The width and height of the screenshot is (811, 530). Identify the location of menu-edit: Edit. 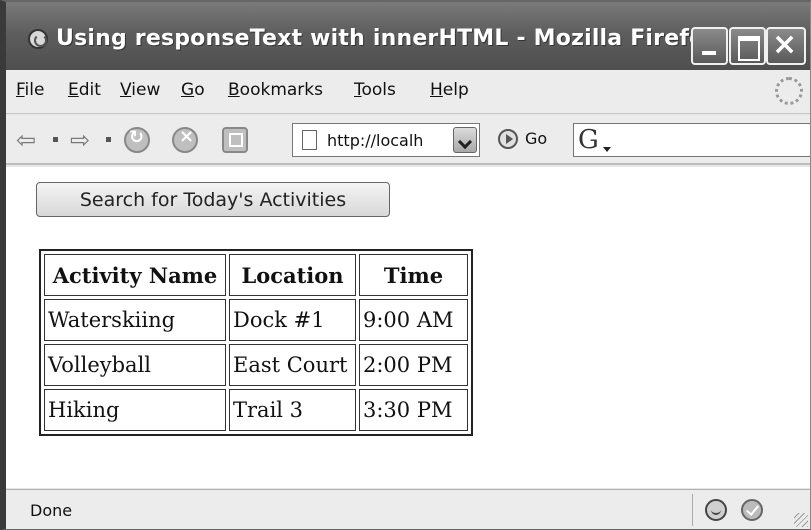
(84, 90).